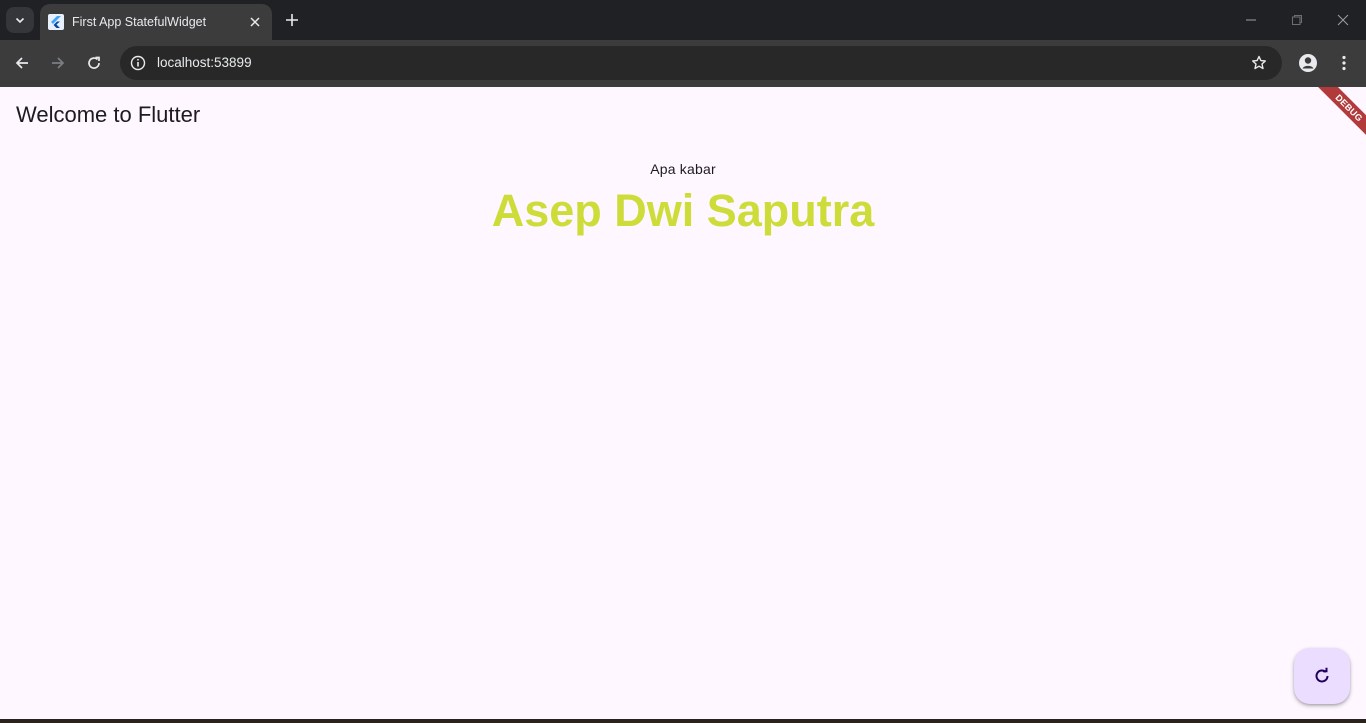 This screenshot has width=1366, height=723. I want to click on bookmark-button, so click(1259, 63).